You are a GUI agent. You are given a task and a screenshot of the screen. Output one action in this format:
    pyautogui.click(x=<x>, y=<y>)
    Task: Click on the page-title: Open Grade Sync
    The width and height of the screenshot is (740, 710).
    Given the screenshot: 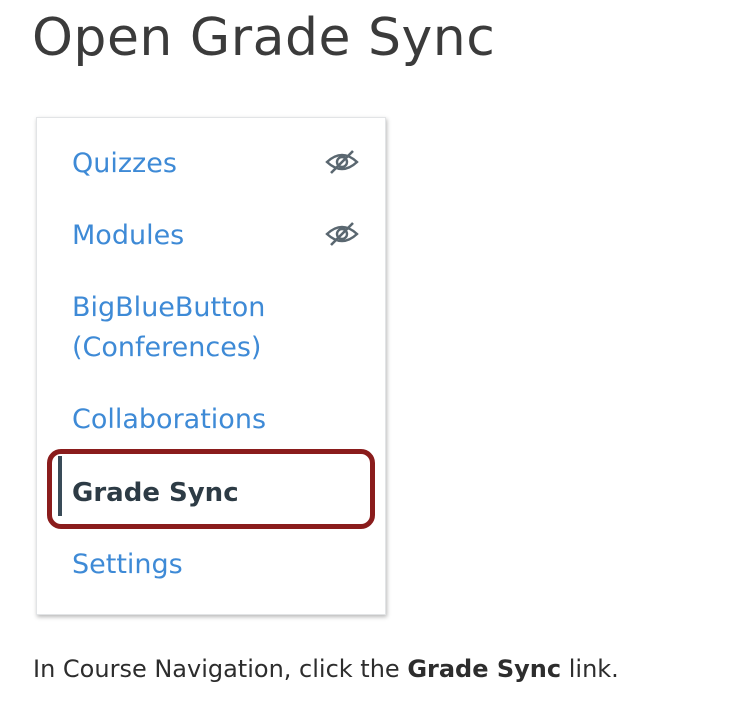 What is the action you would take?
    pyautogui.click(x=264, y=38)
    